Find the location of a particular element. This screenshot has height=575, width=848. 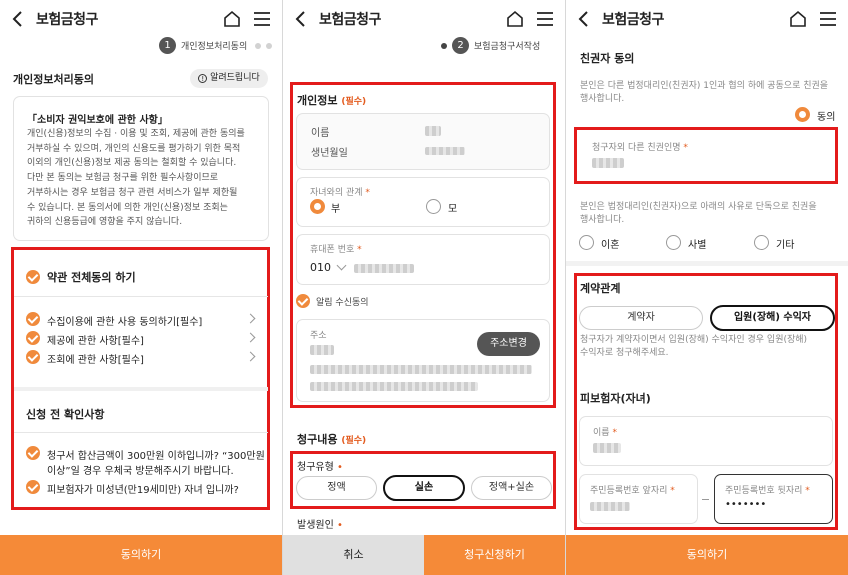

submit-claim-button: 청구신청하기 is located at coordinates (494, 555).